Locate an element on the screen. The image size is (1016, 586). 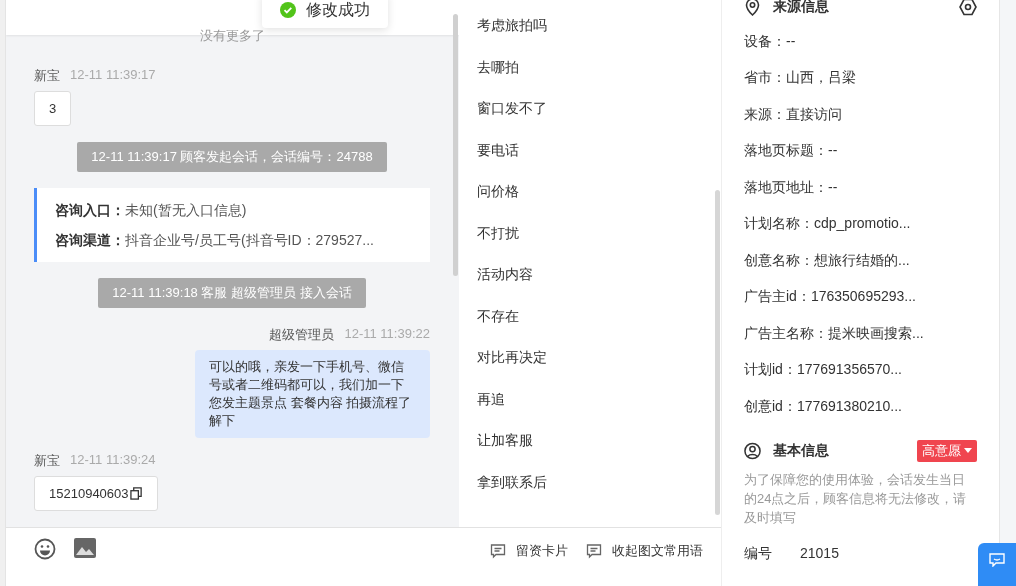
info-row-text: 设备：-- is located at coordinates (770, 41).